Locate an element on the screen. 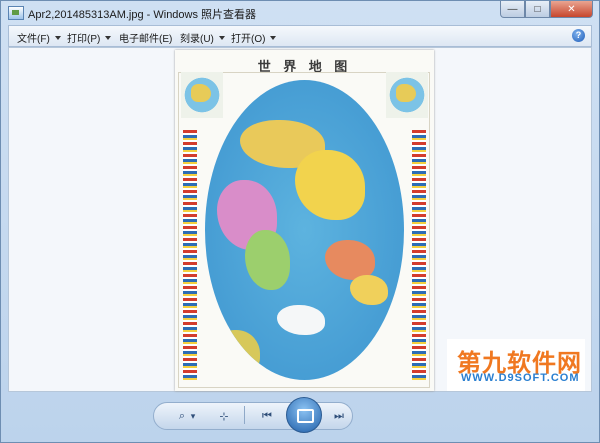 The image size is (600, 443). menu-file-label: 文件(F) is located at coordinates (33, 39).